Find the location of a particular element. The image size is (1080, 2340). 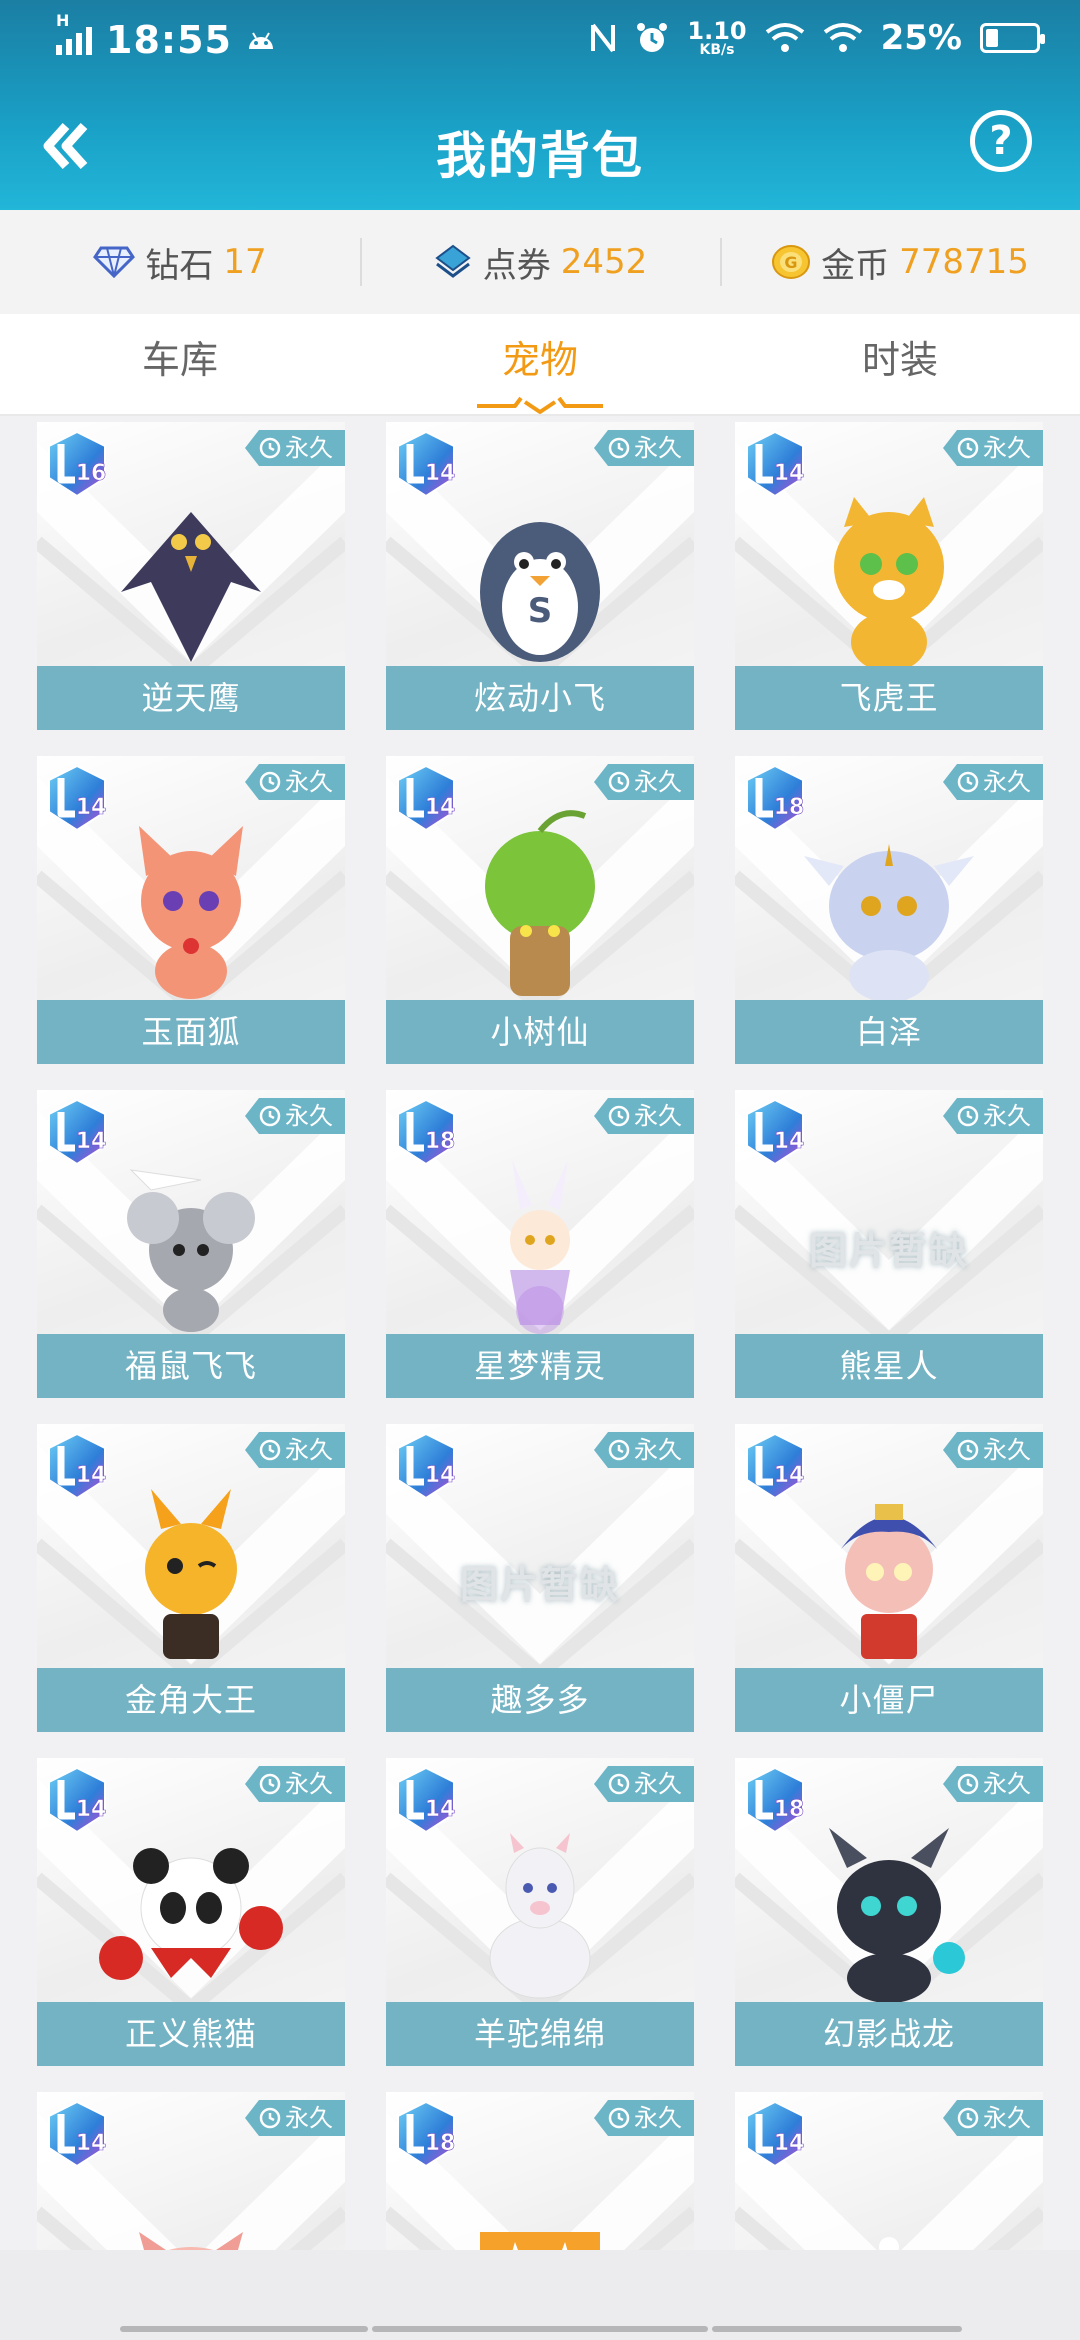

level-number: 18 is located at coordinates (789, 1809).